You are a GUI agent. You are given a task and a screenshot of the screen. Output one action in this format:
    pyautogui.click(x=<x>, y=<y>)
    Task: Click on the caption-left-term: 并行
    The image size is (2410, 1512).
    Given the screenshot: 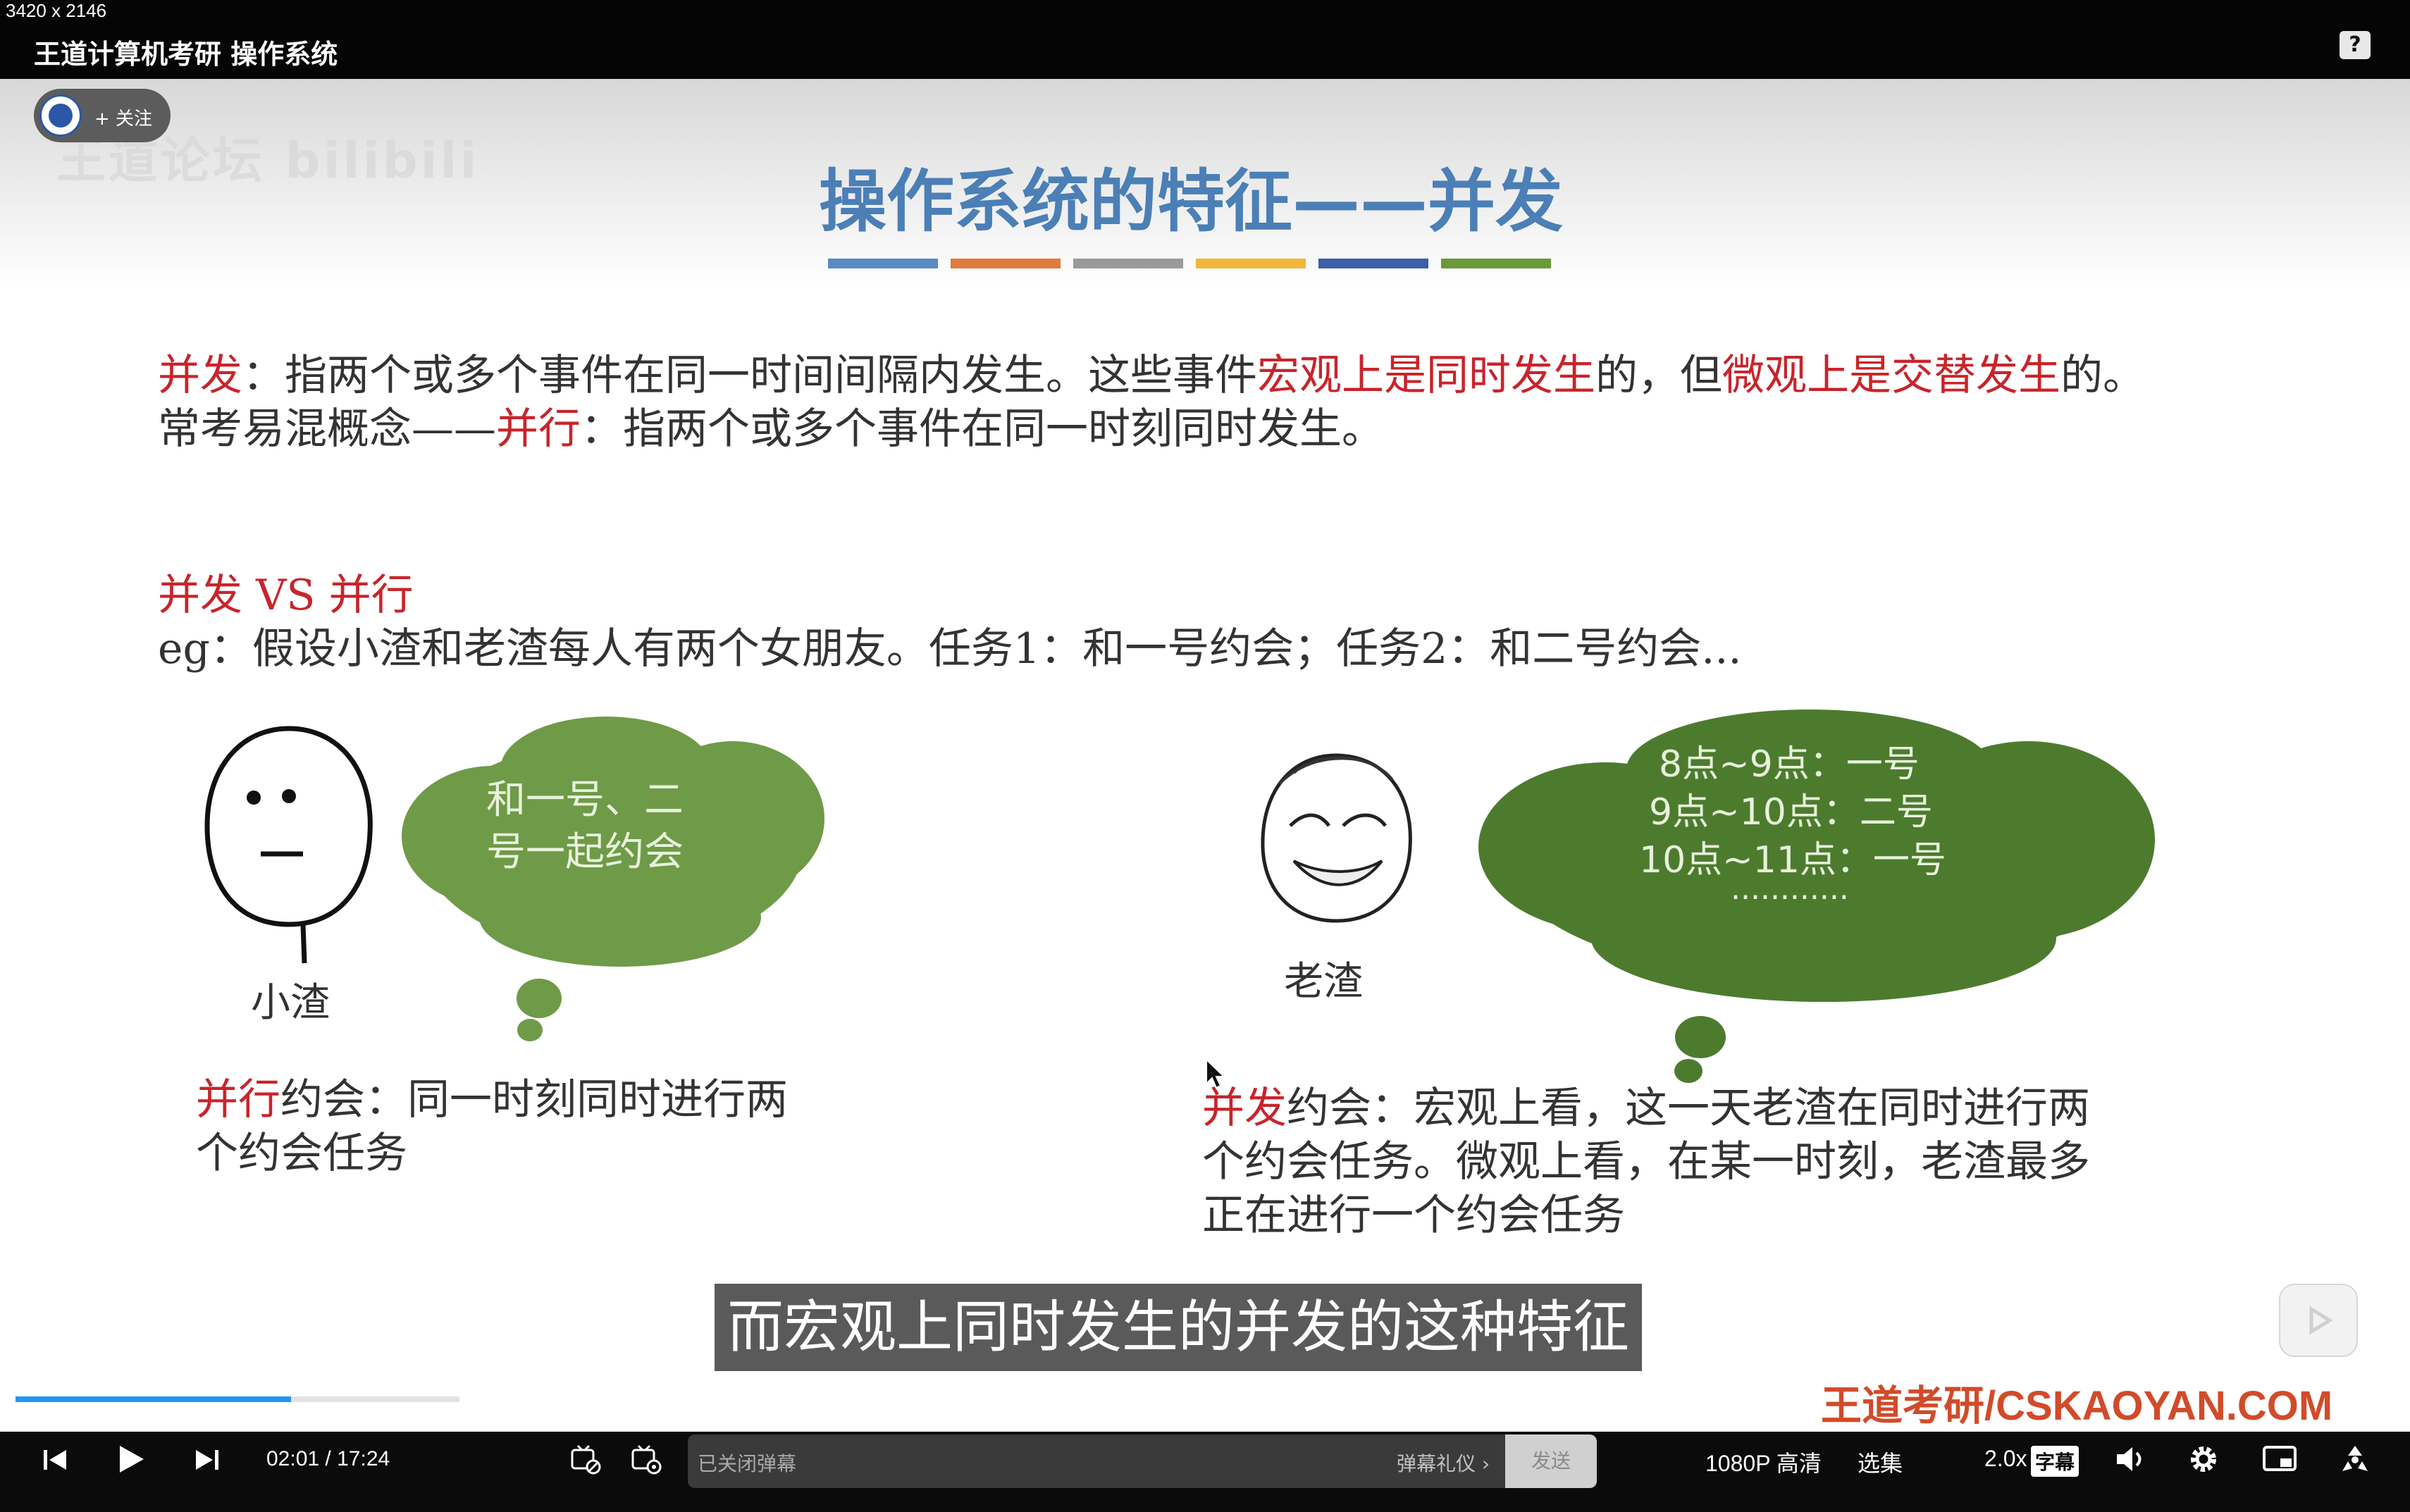 What is the action you would take?
    pyautogui.click(x=238, y=1099)
    